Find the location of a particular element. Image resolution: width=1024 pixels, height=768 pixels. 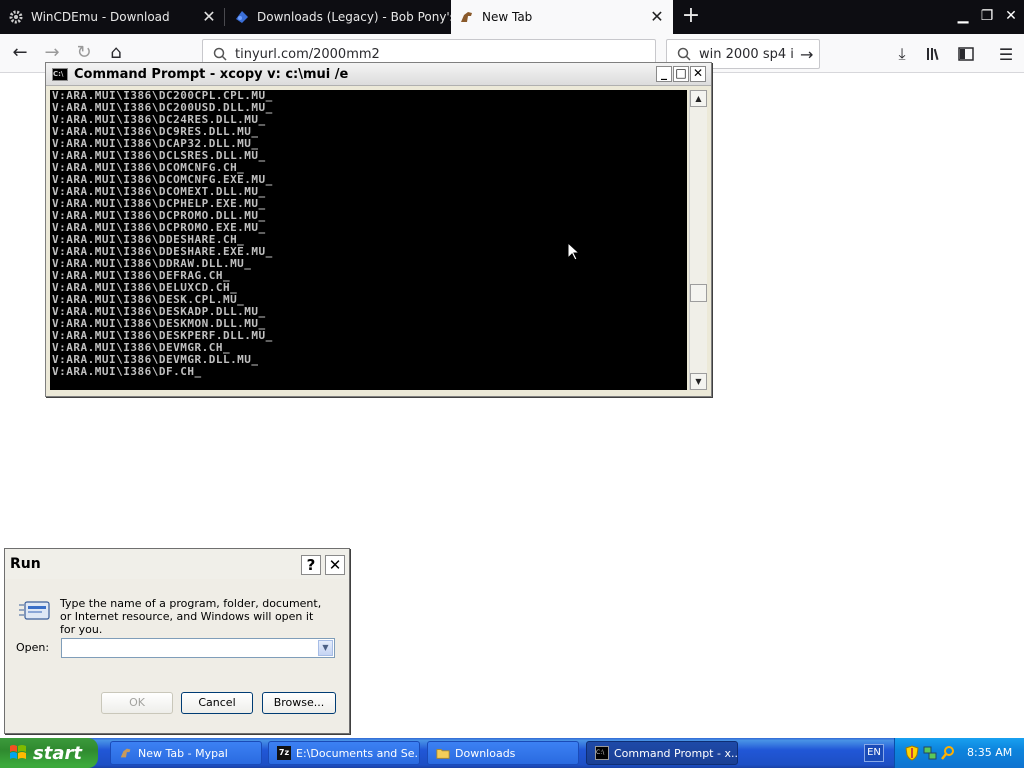

cmd-title: Command Prompt - xcopy v: c:\mui /e is located at coordinates (211, 74).